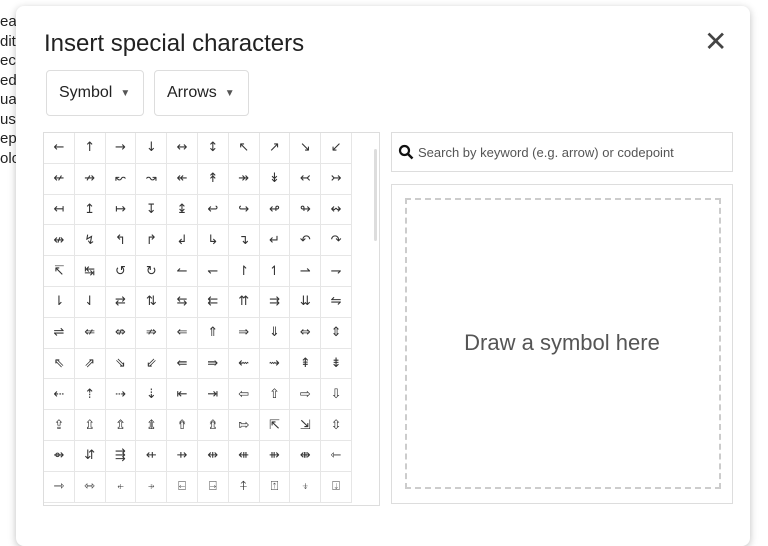 This screenshot has height=546, width=768. Describe the element at coordinates (213, 364) in the screenshot. I see `symbol-cell: ⇛` at that location.